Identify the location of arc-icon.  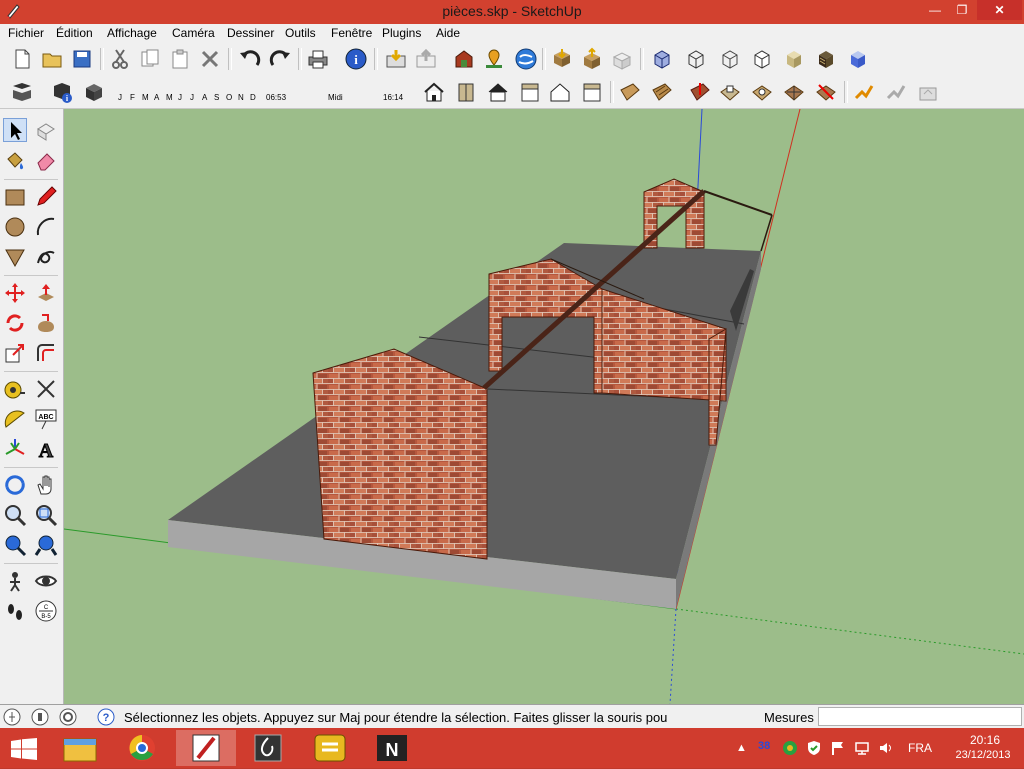
(46, 227).